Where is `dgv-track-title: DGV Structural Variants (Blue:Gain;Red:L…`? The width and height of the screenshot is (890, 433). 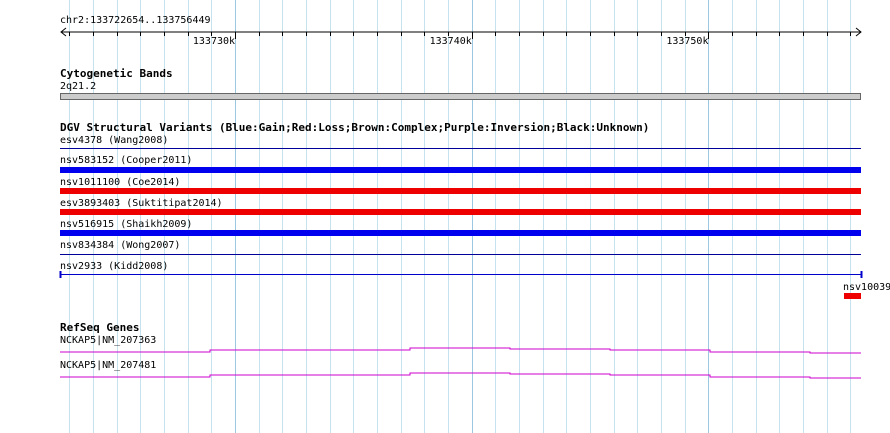 dgv-track-title: DGV Structural Variants (Blue:Gain;Red:L… is located at coordinates (355, 127).